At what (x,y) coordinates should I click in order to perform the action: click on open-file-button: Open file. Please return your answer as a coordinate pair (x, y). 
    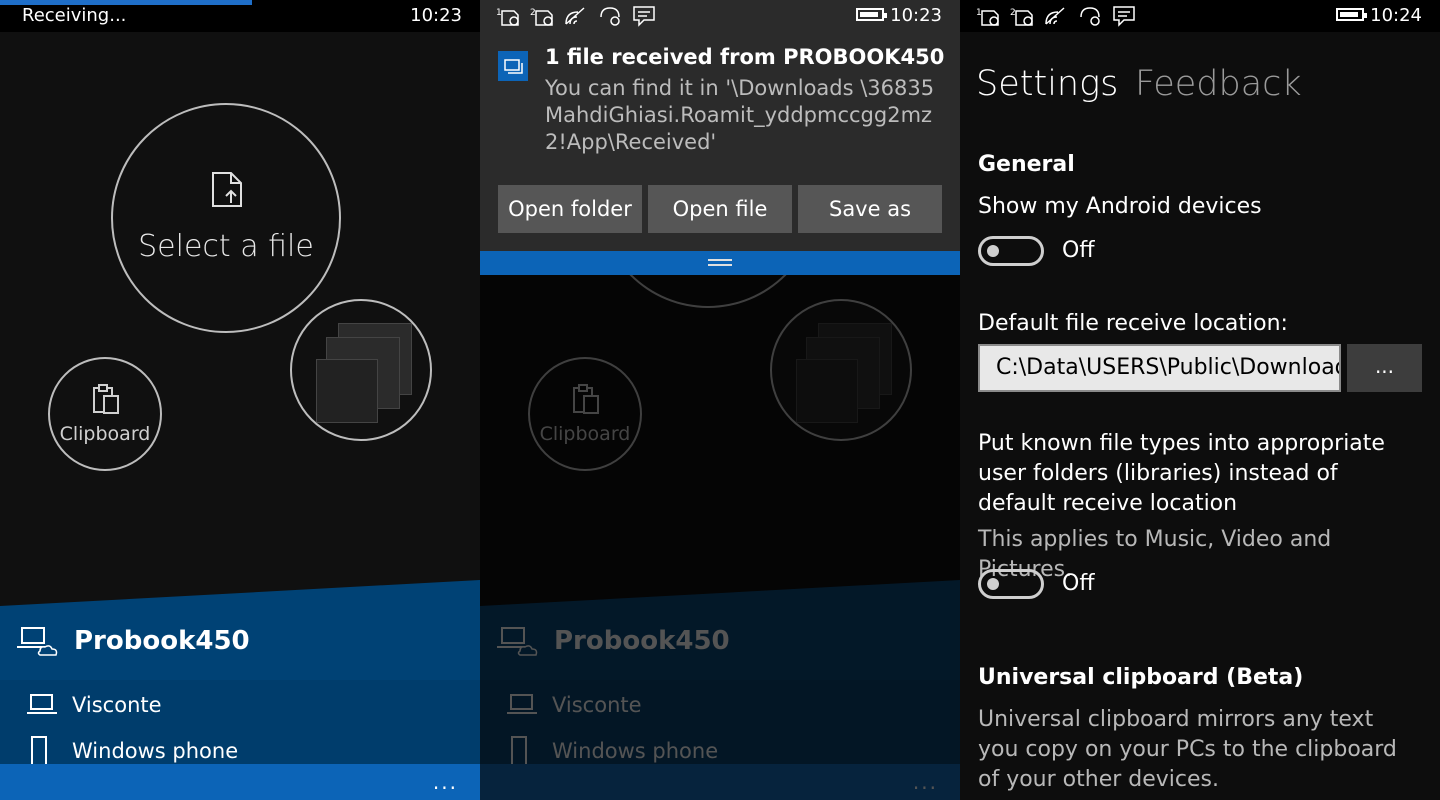
    Looking at the image, I should click on (720, 209).